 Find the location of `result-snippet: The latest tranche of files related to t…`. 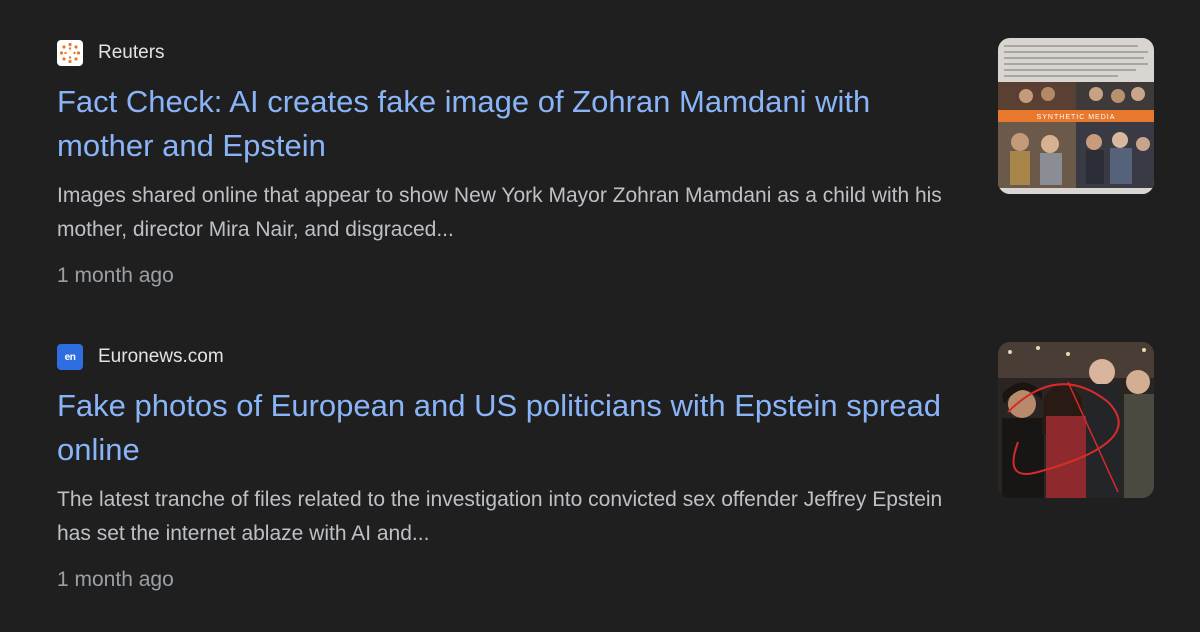

result-snippet: The latest tranche of files related to t… is located at coordinates (500, 516).